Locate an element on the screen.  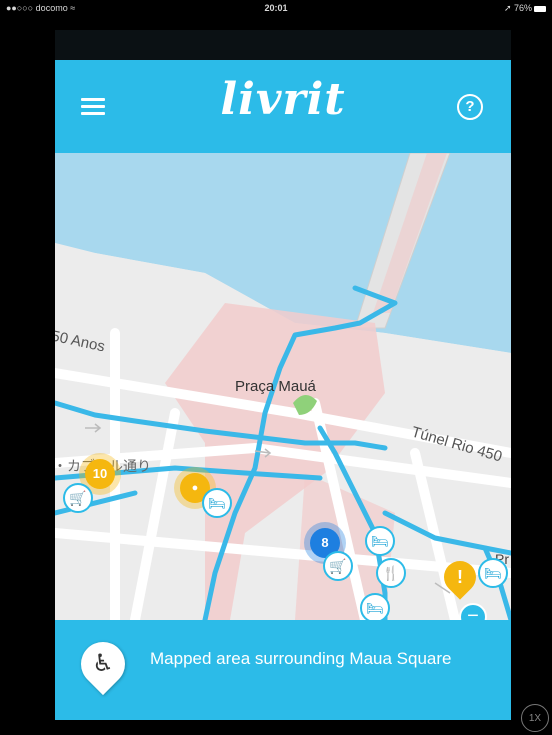
restaurant-icon: 🍴 is located at coordinates (391, 573).